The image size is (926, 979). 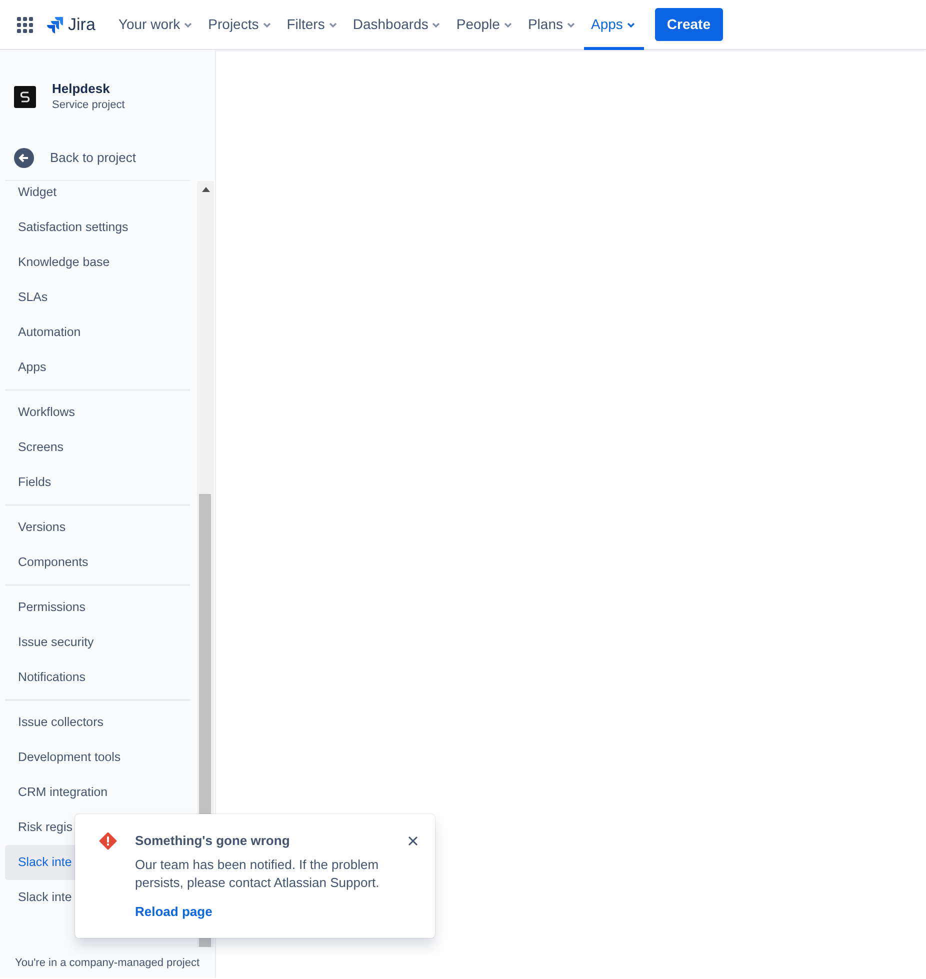 I want to click on project-name: Helpdesk, so click(x=81, y=88).